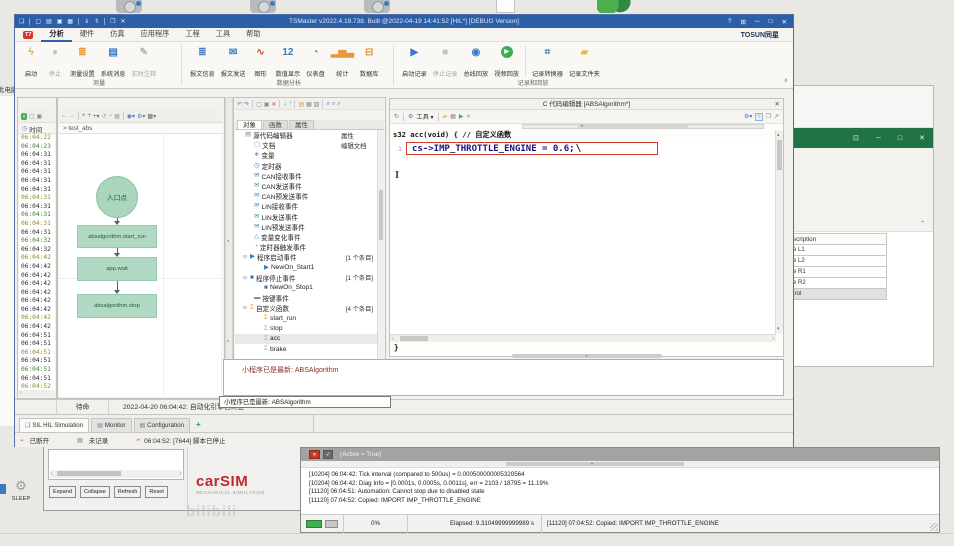  What do you see at coordinates (306, 318) in the screenshot?
I see `tree-item: Σ start_run` at bounding box center [306, 318].